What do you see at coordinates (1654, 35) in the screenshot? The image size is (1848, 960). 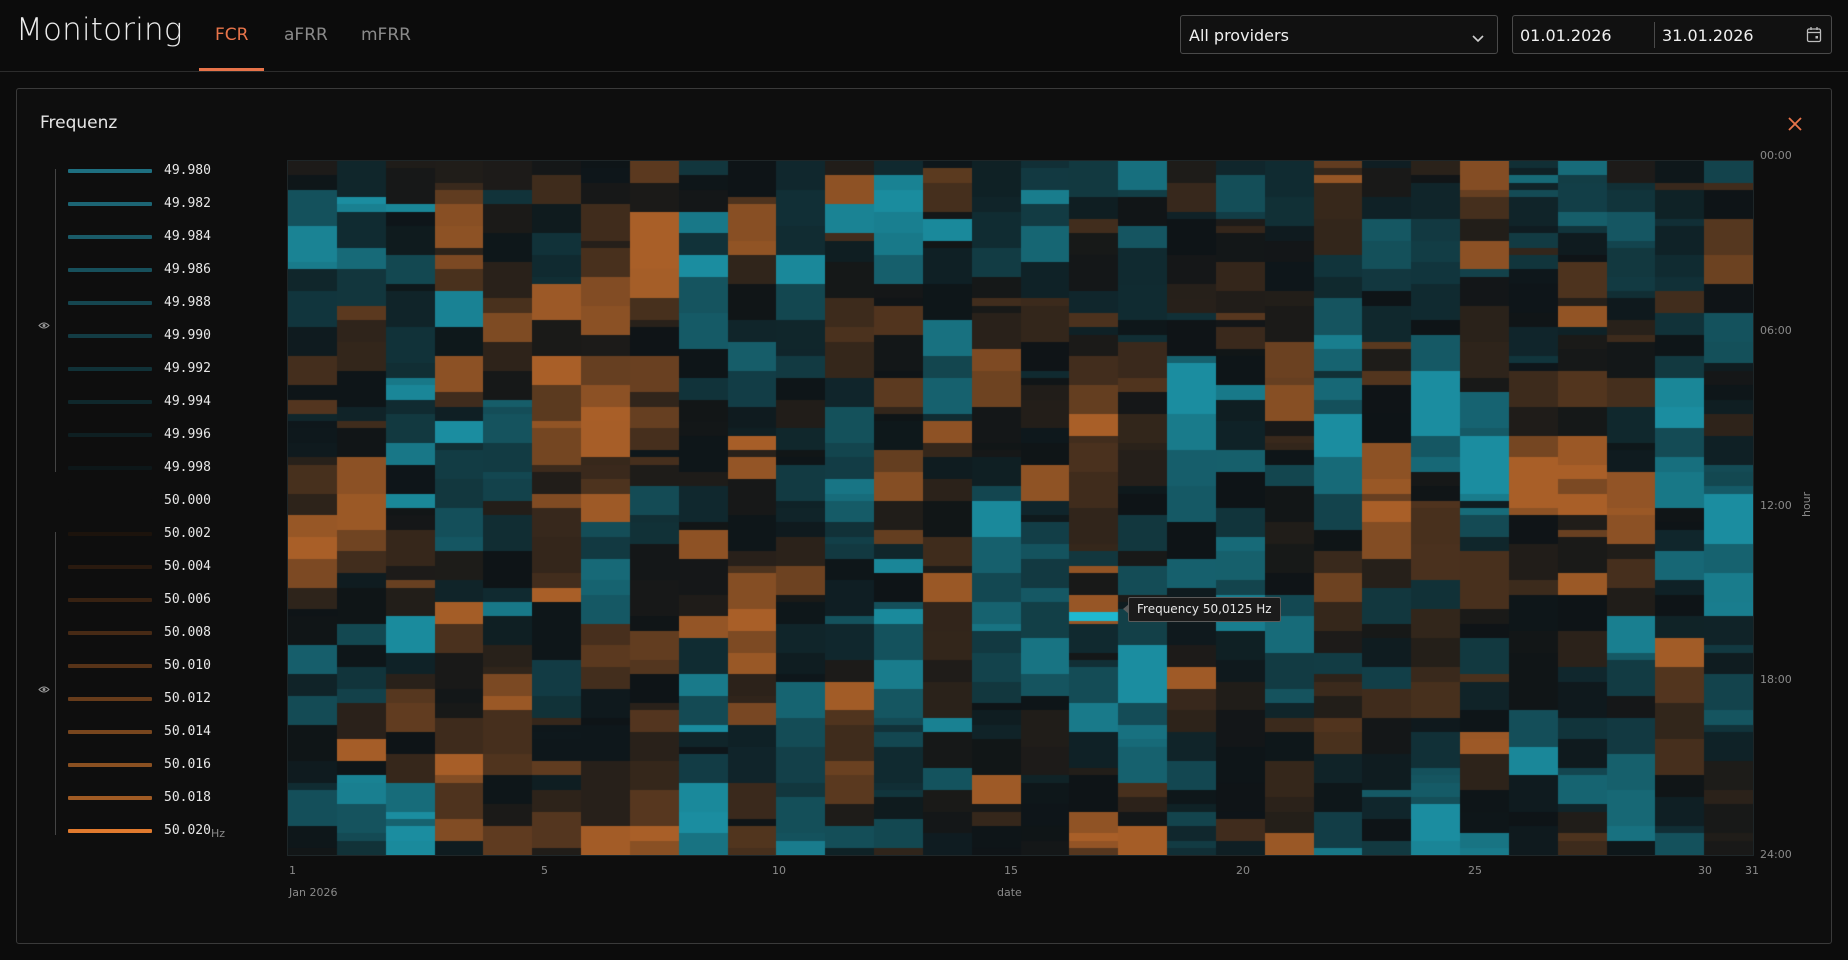 I see `date-range-divider` at bounding box center [1654, 35].